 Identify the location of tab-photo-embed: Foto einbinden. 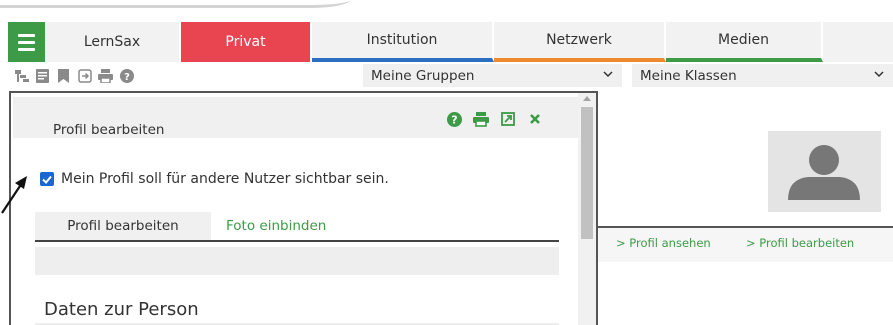
(276, 226).